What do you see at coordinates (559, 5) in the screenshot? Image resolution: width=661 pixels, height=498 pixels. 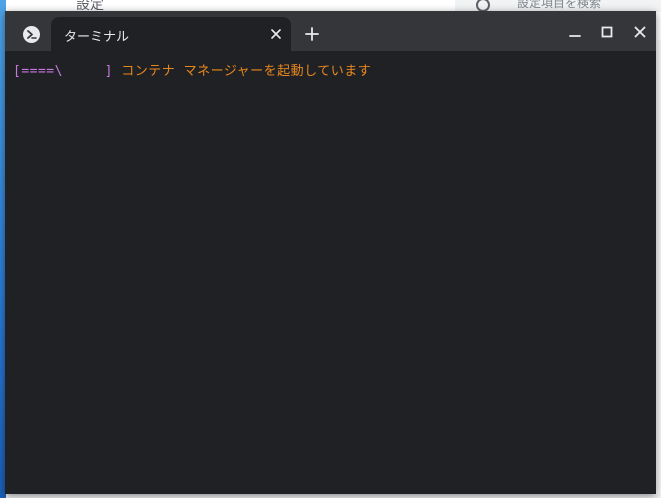 I see `settings-search-placeholder: 設定項目を検索` at bounding box center [559, 5].